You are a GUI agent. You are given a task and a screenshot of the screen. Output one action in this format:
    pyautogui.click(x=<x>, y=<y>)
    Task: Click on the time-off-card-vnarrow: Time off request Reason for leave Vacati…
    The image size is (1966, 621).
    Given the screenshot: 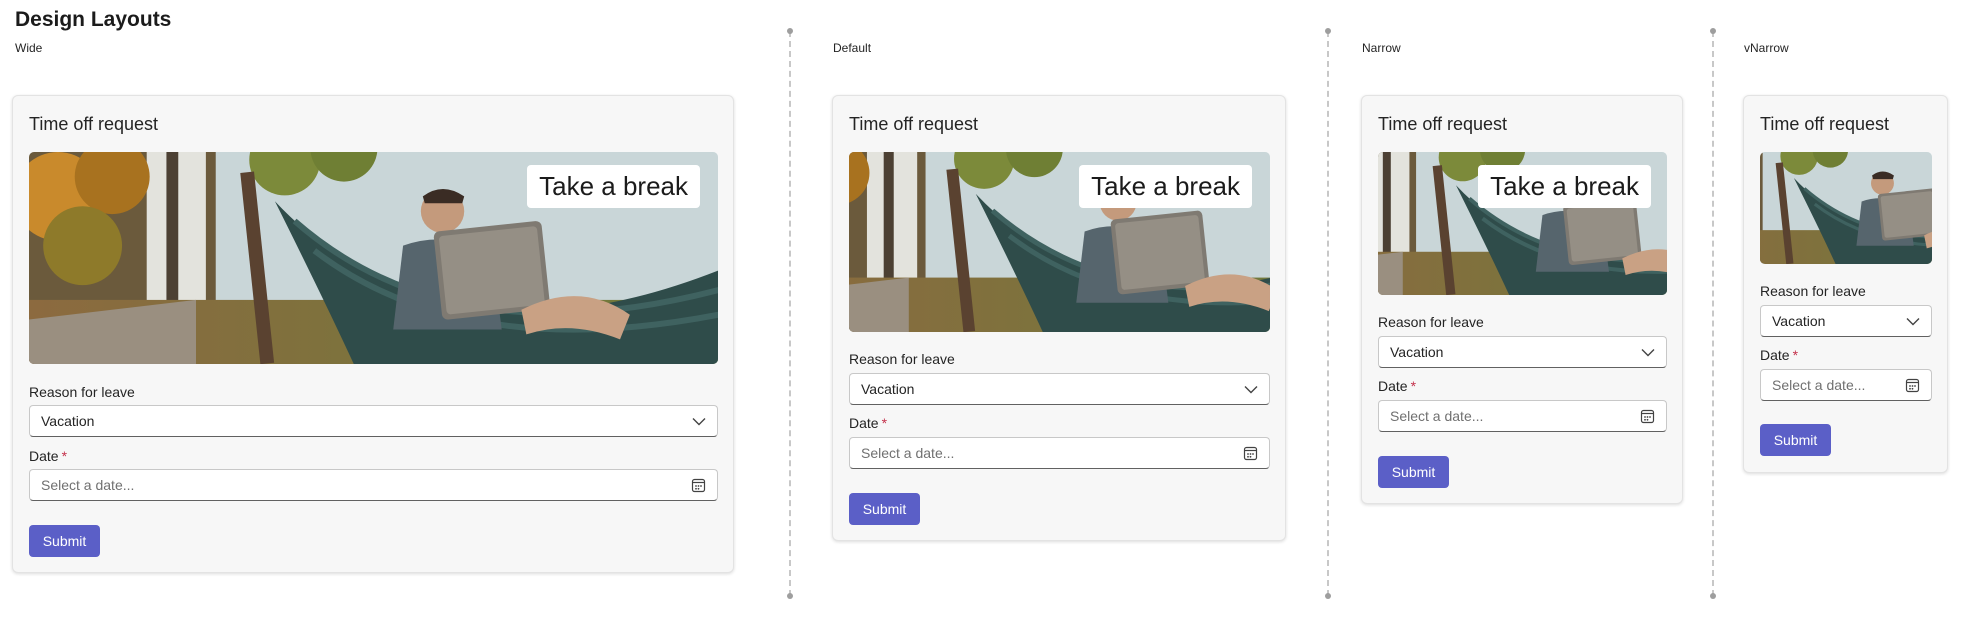 What is the action you would take?
    pyautogui.click(x=1845, y=284)
    